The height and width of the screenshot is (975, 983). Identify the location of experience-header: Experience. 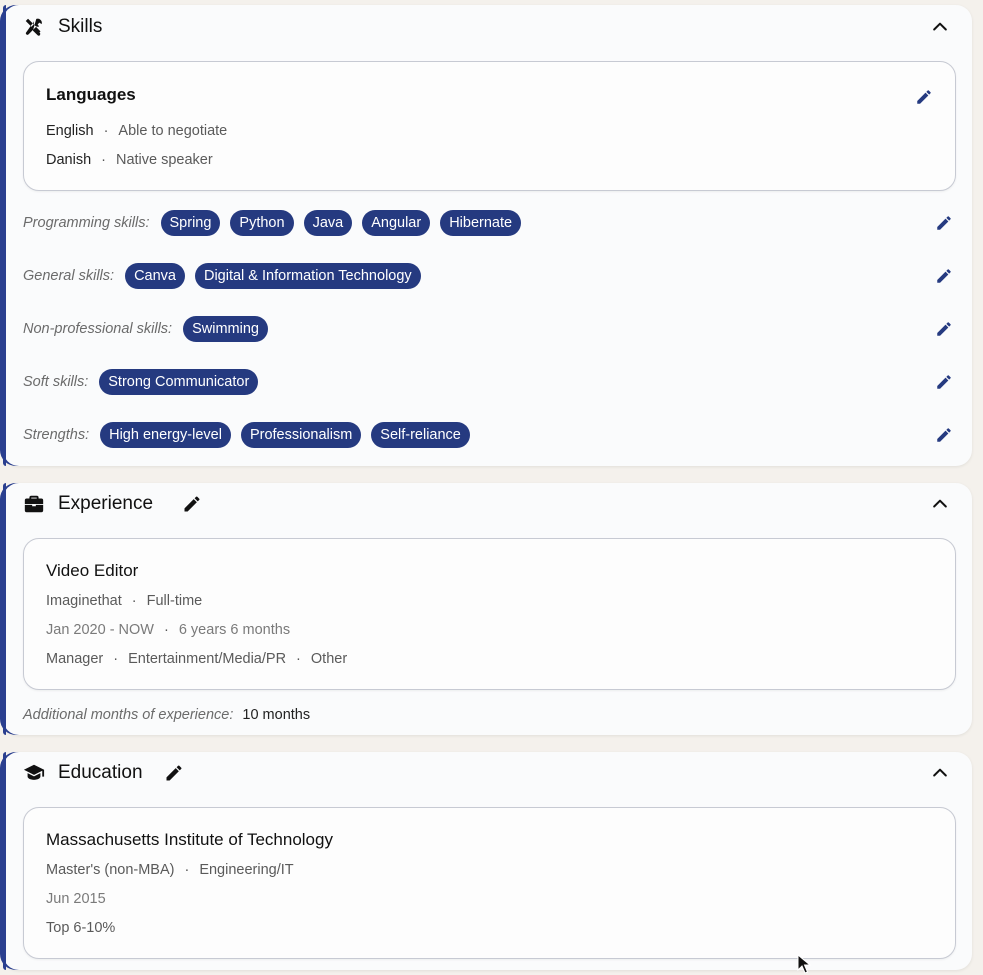
(487, 504).